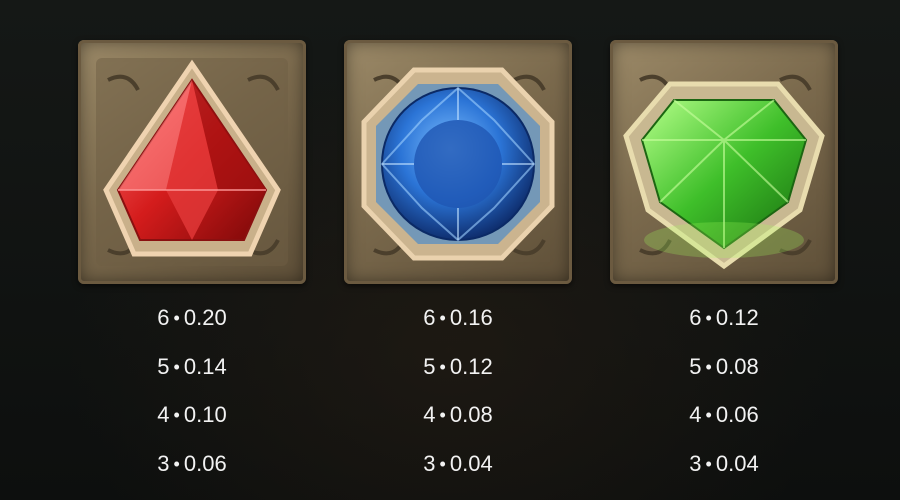  What do you see at coordinates (458, 366) in the screenshot?
I see `payout-row: 5 • 0.12` at bounding box center [458, 366].